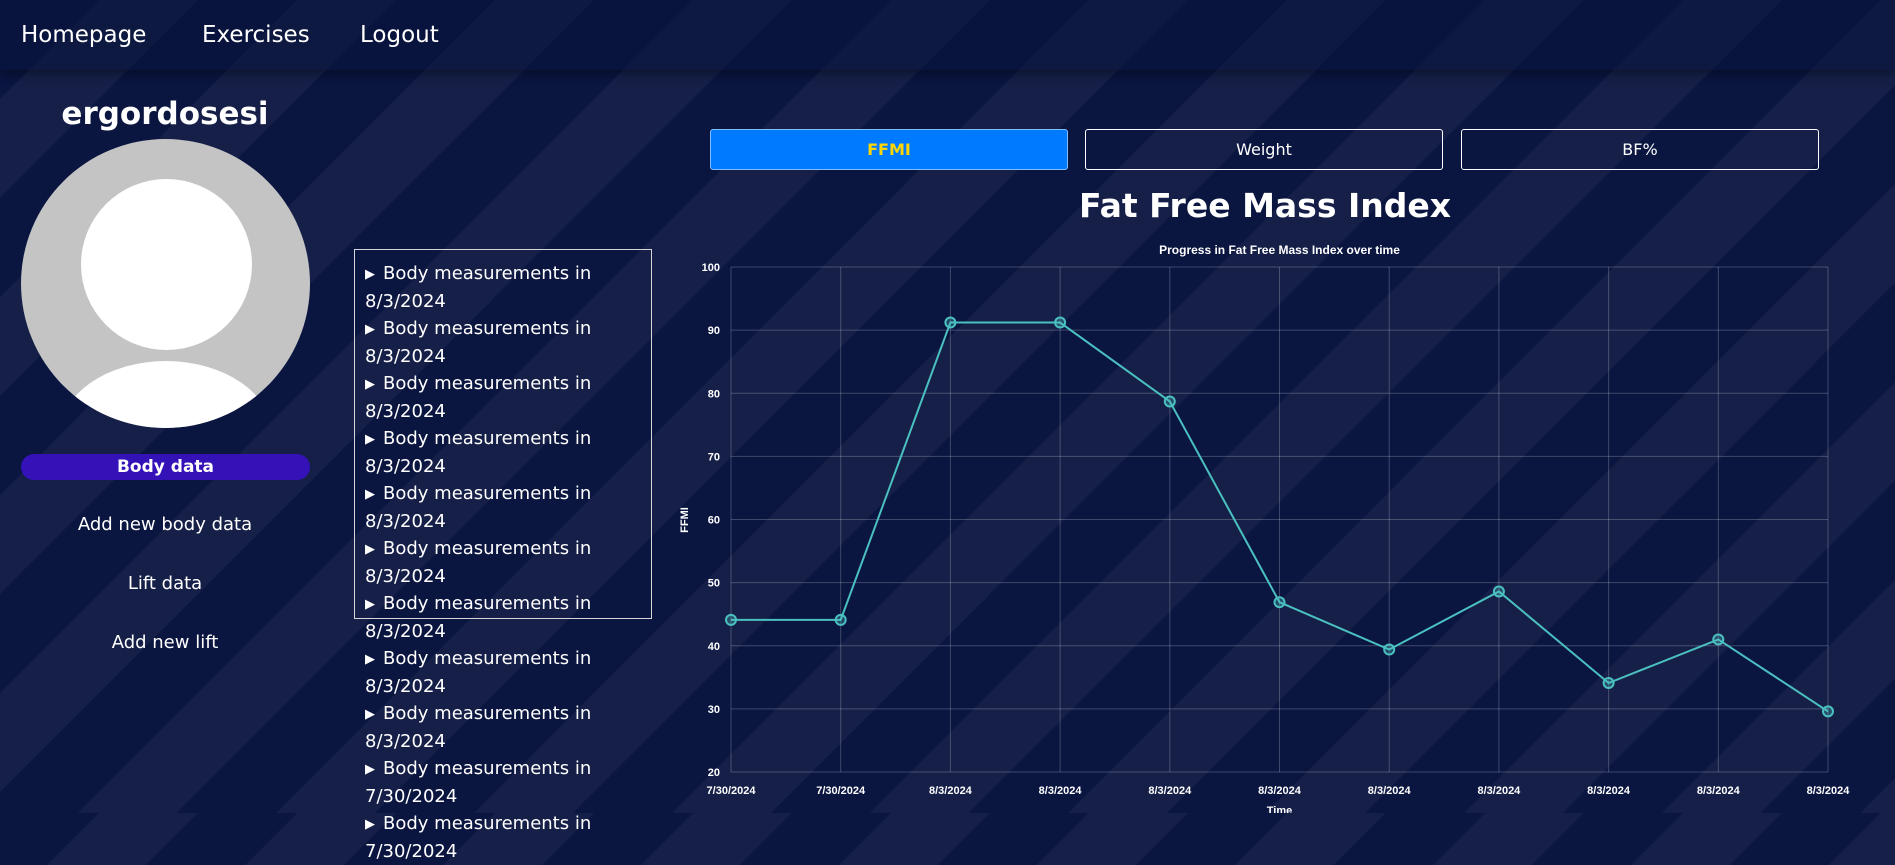  I want to click on x-axis-label: Time, so click(1279, 809).